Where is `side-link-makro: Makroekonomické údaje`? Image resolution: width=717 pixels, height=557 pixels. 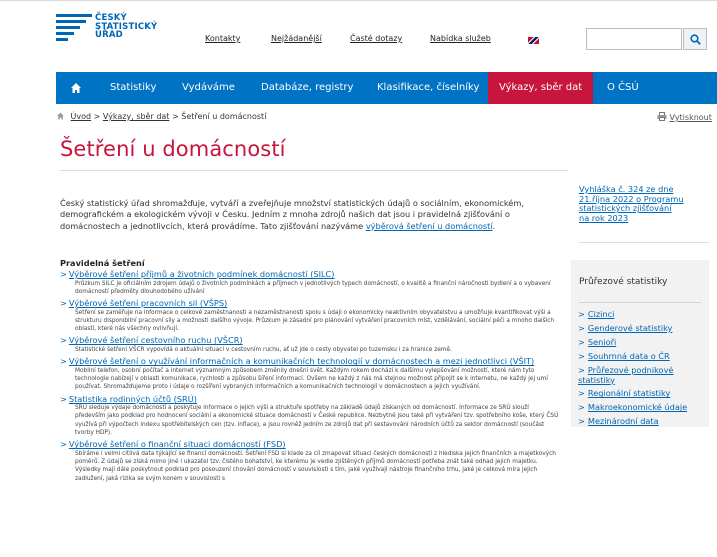 side-link-makro: Makroekonomické údaje is located at coordinates (637, 407).